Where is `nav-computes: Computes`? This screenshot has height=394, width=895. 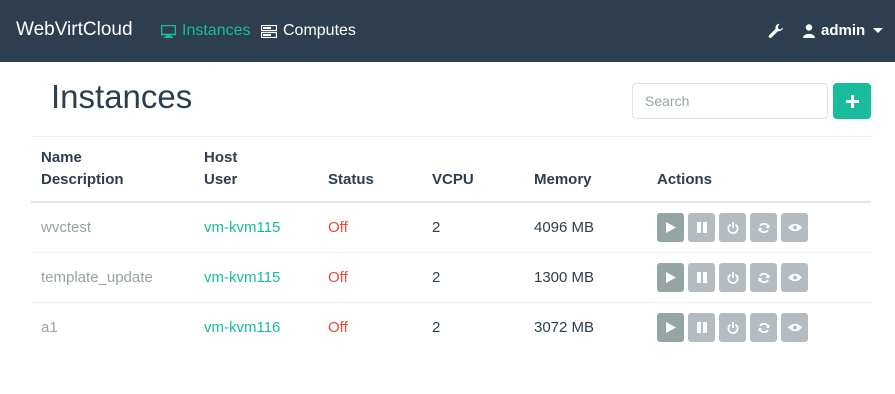 nav-computes: Computes is located at coordinates (308, 31).